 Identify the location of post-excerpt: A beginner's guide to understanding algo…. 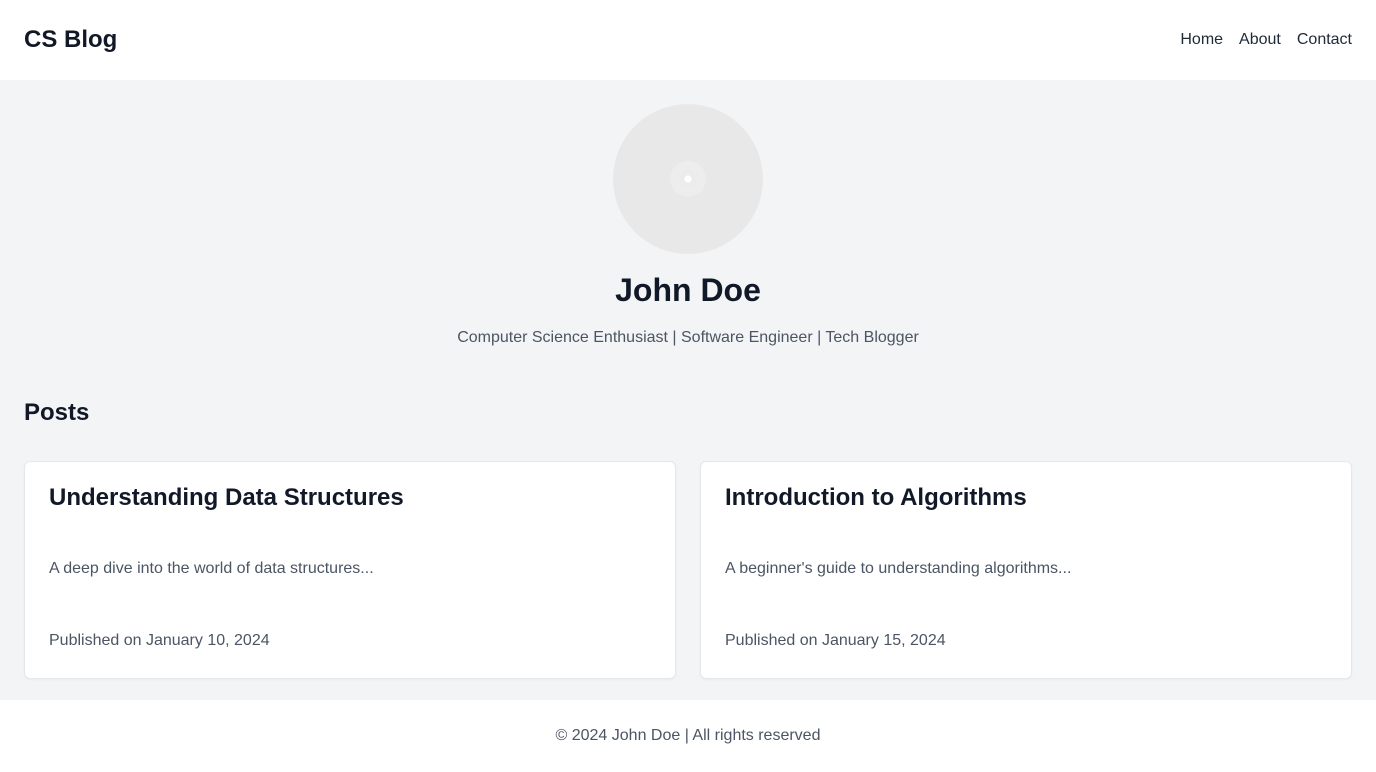
(898, 568).